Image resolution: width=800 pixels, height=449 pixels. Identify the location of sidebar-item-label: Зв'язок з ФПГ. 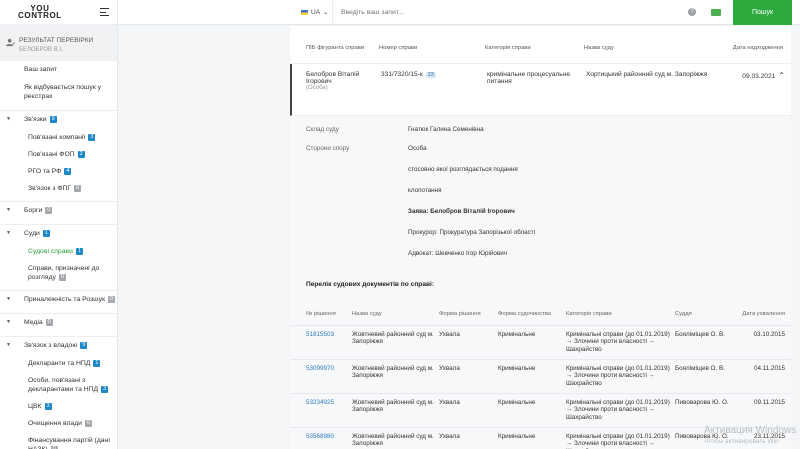
(50, 188).